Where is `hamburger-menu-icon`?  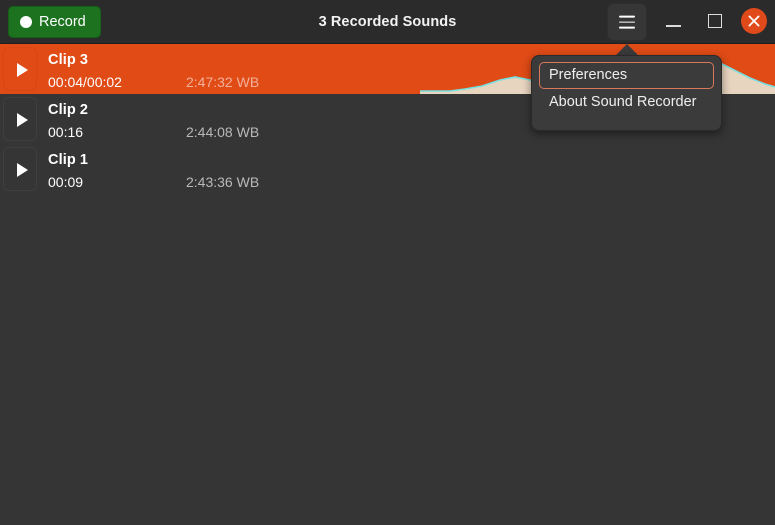 hamburger-menu-icon is located at coordinates (627, 22).